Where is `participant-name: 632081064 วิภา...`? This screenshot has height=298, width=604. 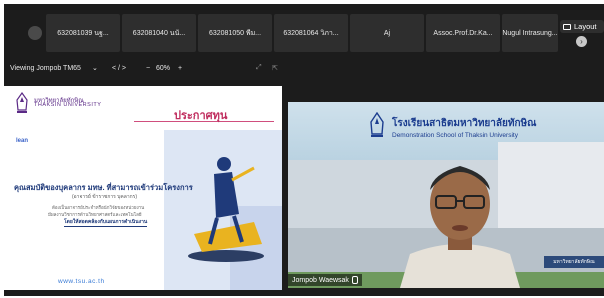 participant-name: 632081064 วิภา... is located at coordinates (311, 33).